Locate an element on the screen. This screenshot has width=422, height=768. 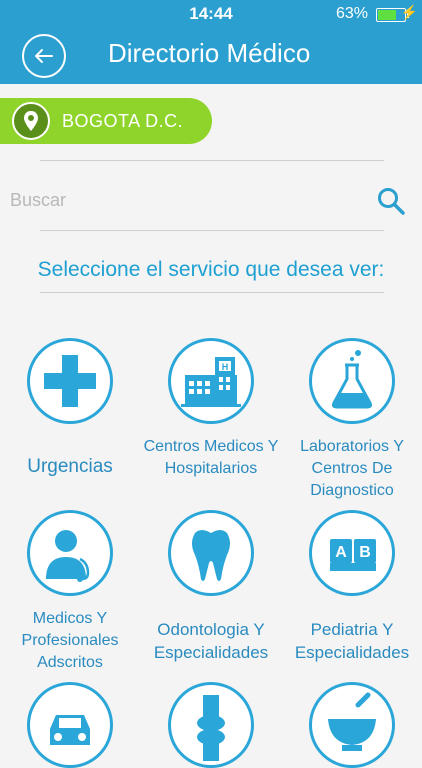
service-pediatria: A B Pediatria Y Especialidades is located at coordinates (352, 590).